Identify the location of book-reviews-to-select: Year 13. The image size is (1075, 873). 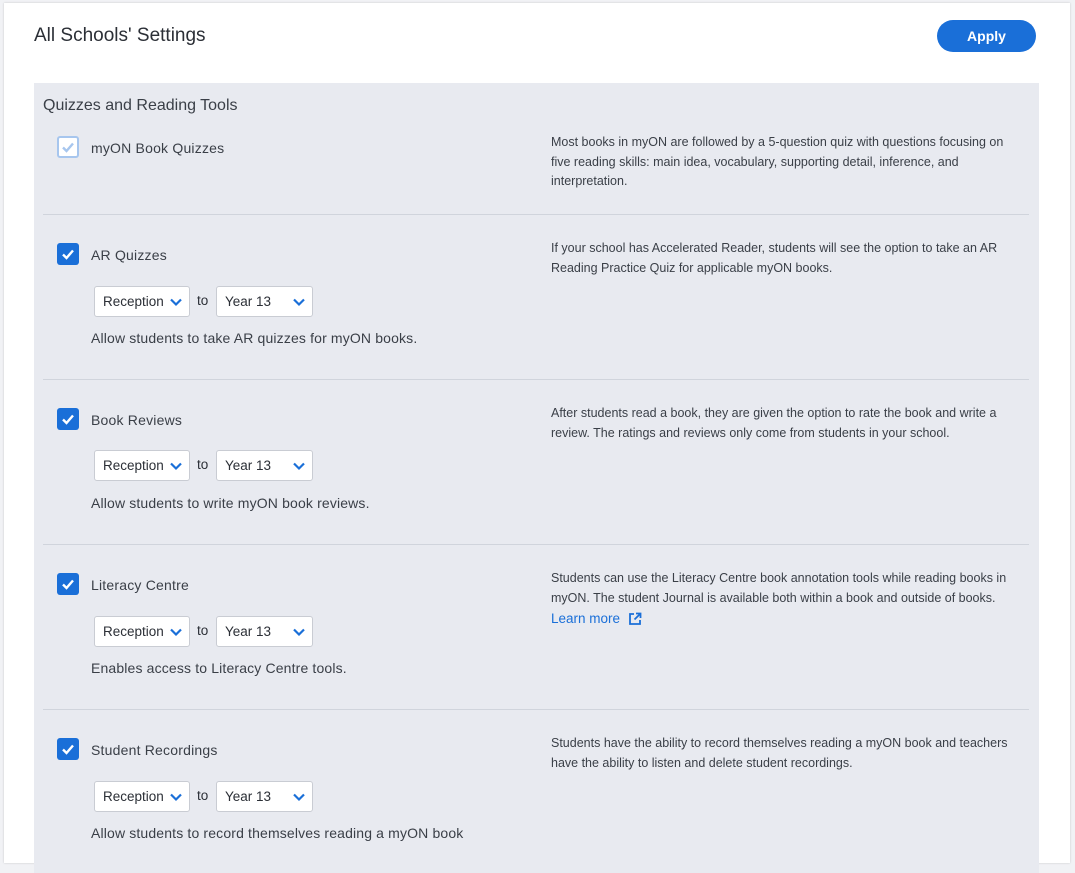
(264, 465).